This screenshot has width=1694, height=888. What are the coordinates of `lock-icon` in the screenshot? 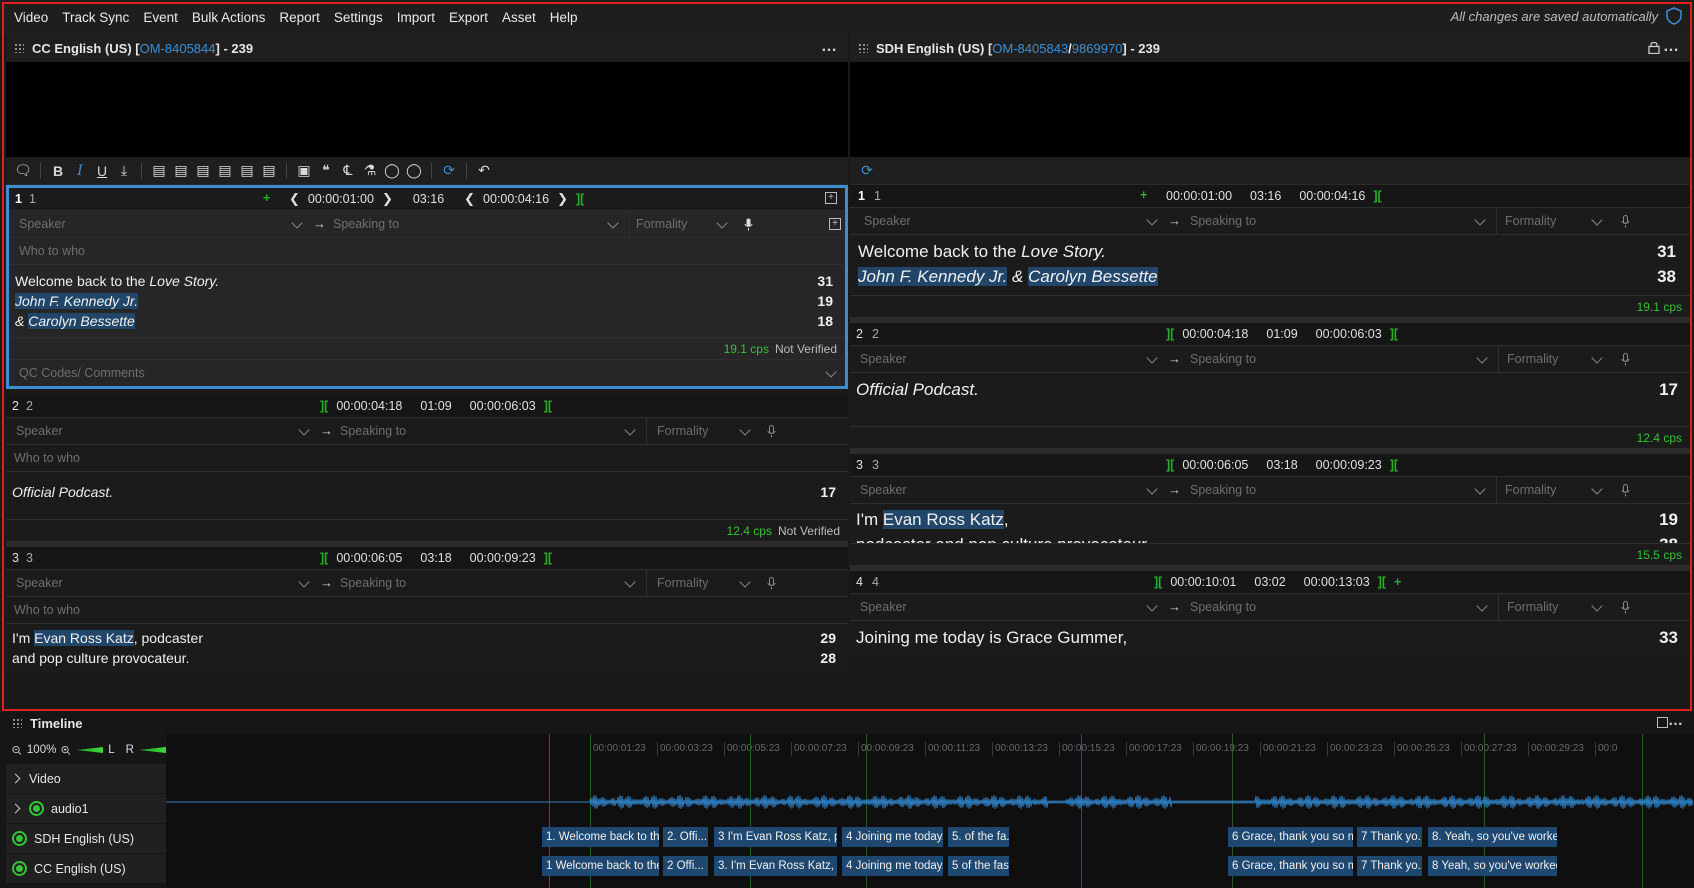 It's located at (1654, 47).